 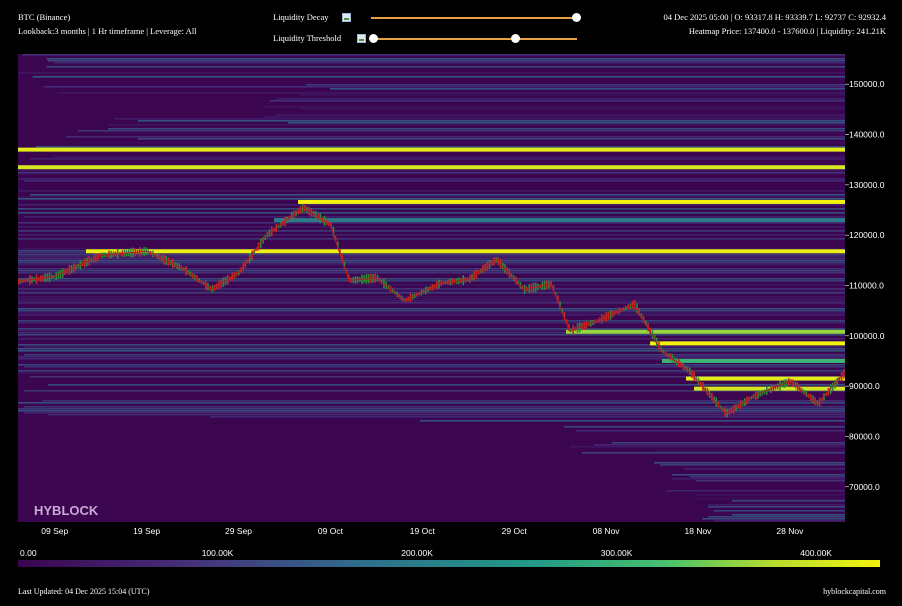 What do you see at coordinates (218, 553) in the screenshot?
I see `colorbar-tick-label: 100.00K` at bounding box center [218, 553].